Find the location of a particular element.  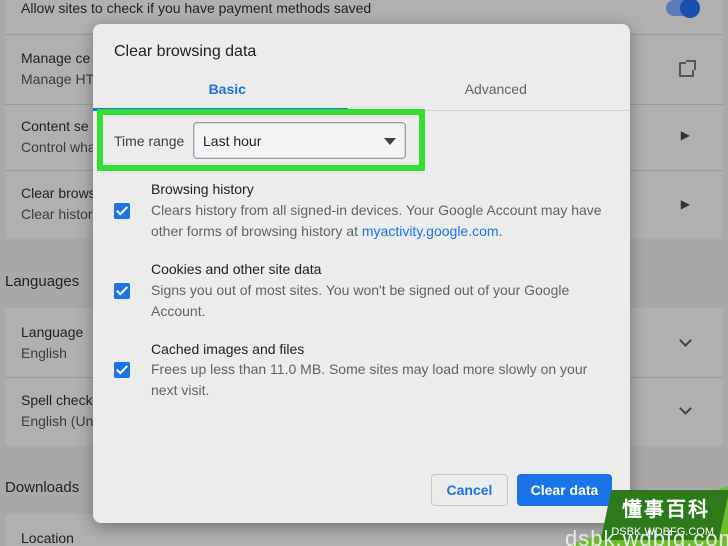

cancel-button: Cancel is located at coordinates (469, 490).